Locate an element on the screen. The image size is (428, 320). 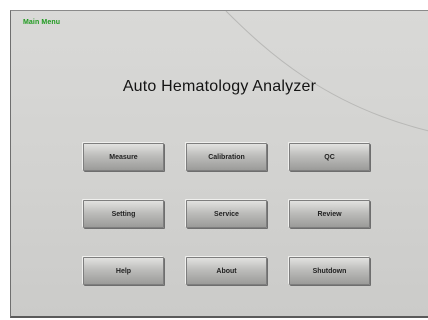
app-title: Auto Hematology Analyzer is located at coordinates (219, 86).